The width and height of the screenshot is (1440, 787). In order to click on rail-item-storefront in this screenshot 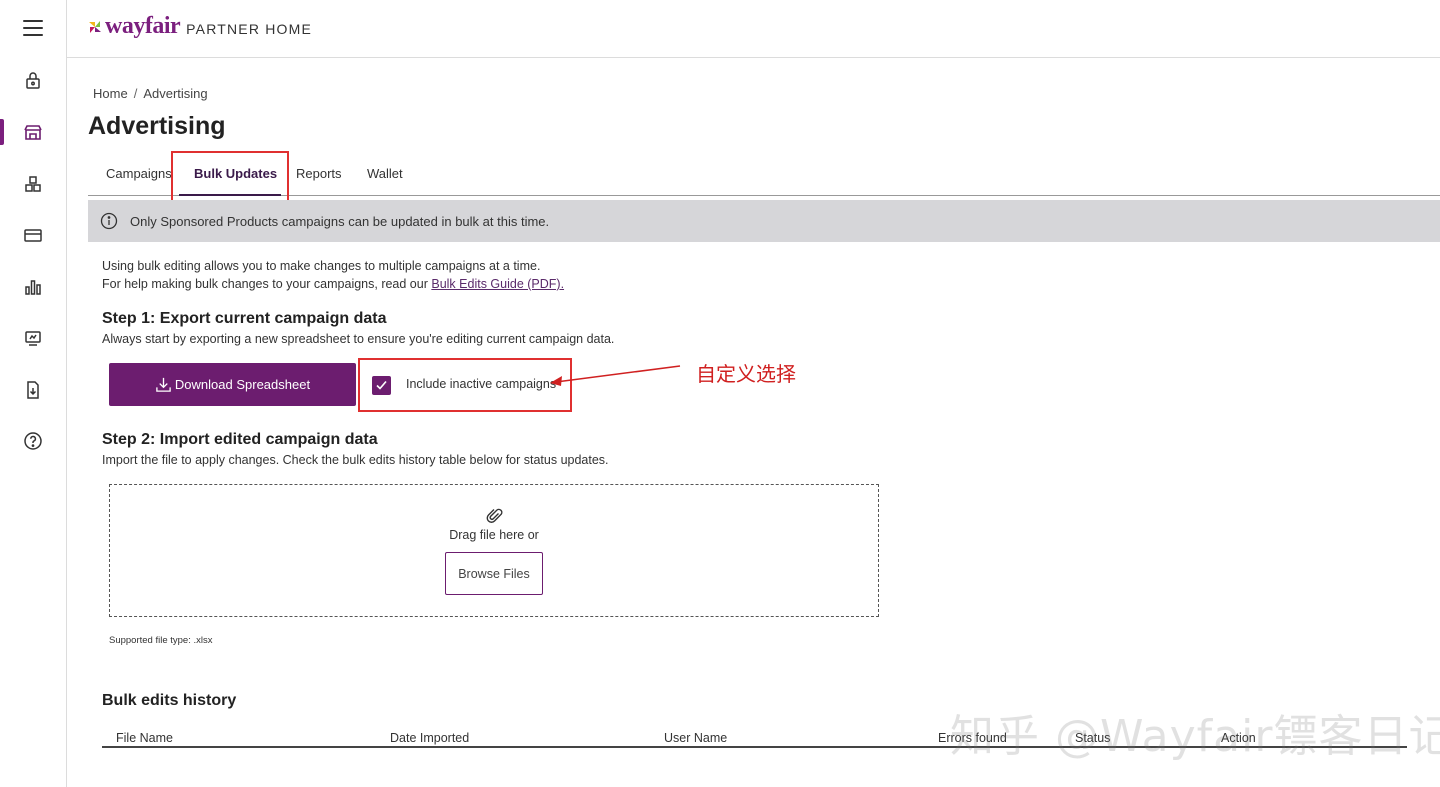, I will do `click(33, 132)`.